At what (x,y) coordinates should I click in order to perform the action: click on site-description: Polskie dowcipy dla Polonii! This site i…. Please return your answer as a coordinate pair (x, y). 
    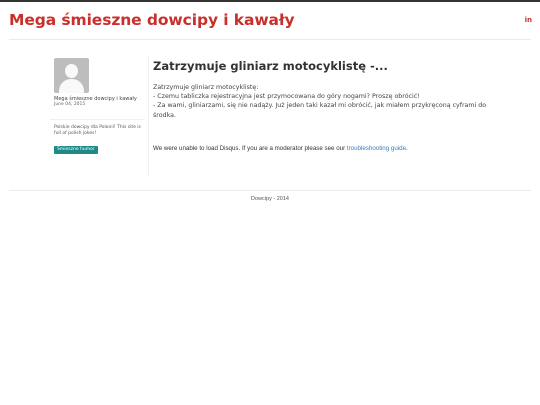
    Looking at the image, I should click on (97, 130).